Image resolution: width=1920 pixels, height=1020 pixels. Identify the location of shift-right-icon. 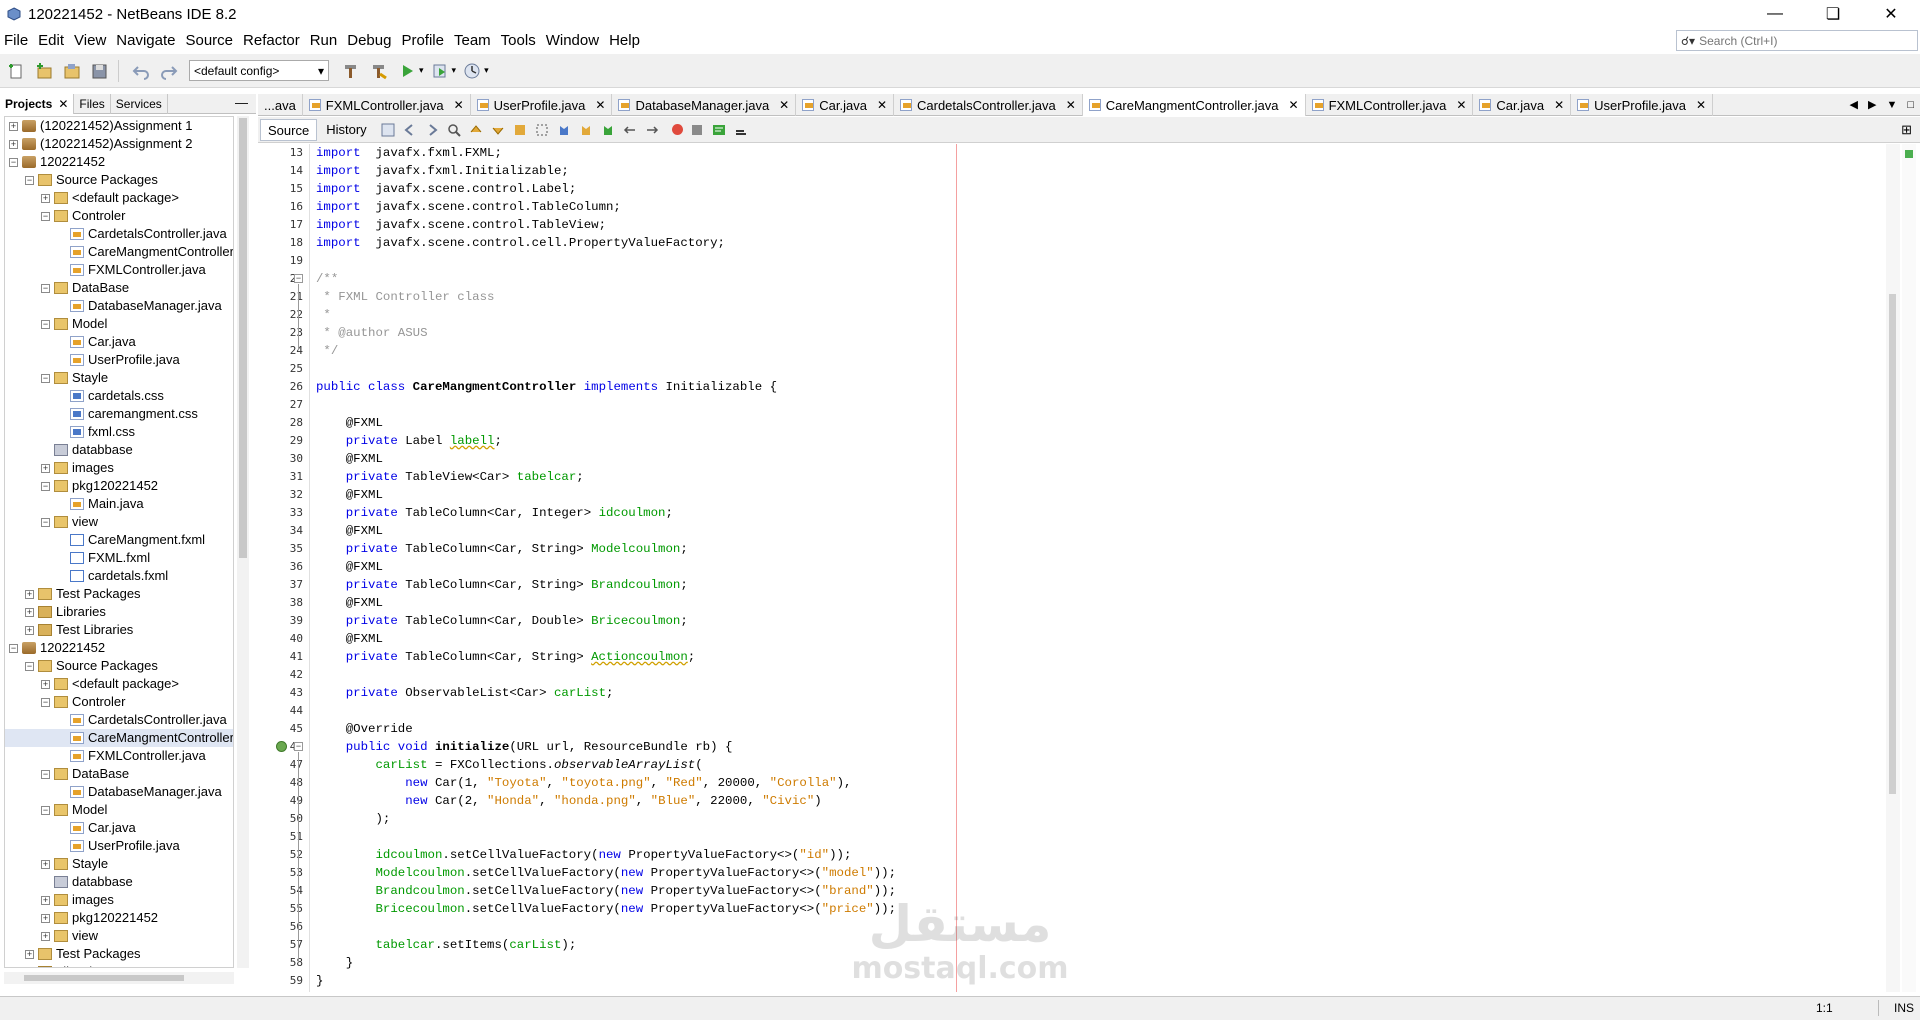
(652, 130).